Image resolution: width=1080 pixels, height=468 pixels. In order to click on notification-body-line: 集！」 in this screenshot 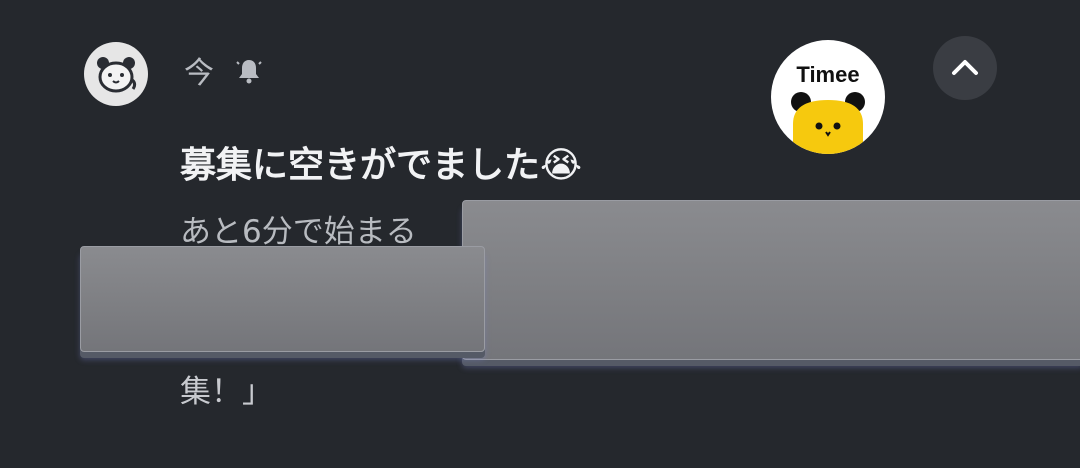, I will do `click(226, 392)`.